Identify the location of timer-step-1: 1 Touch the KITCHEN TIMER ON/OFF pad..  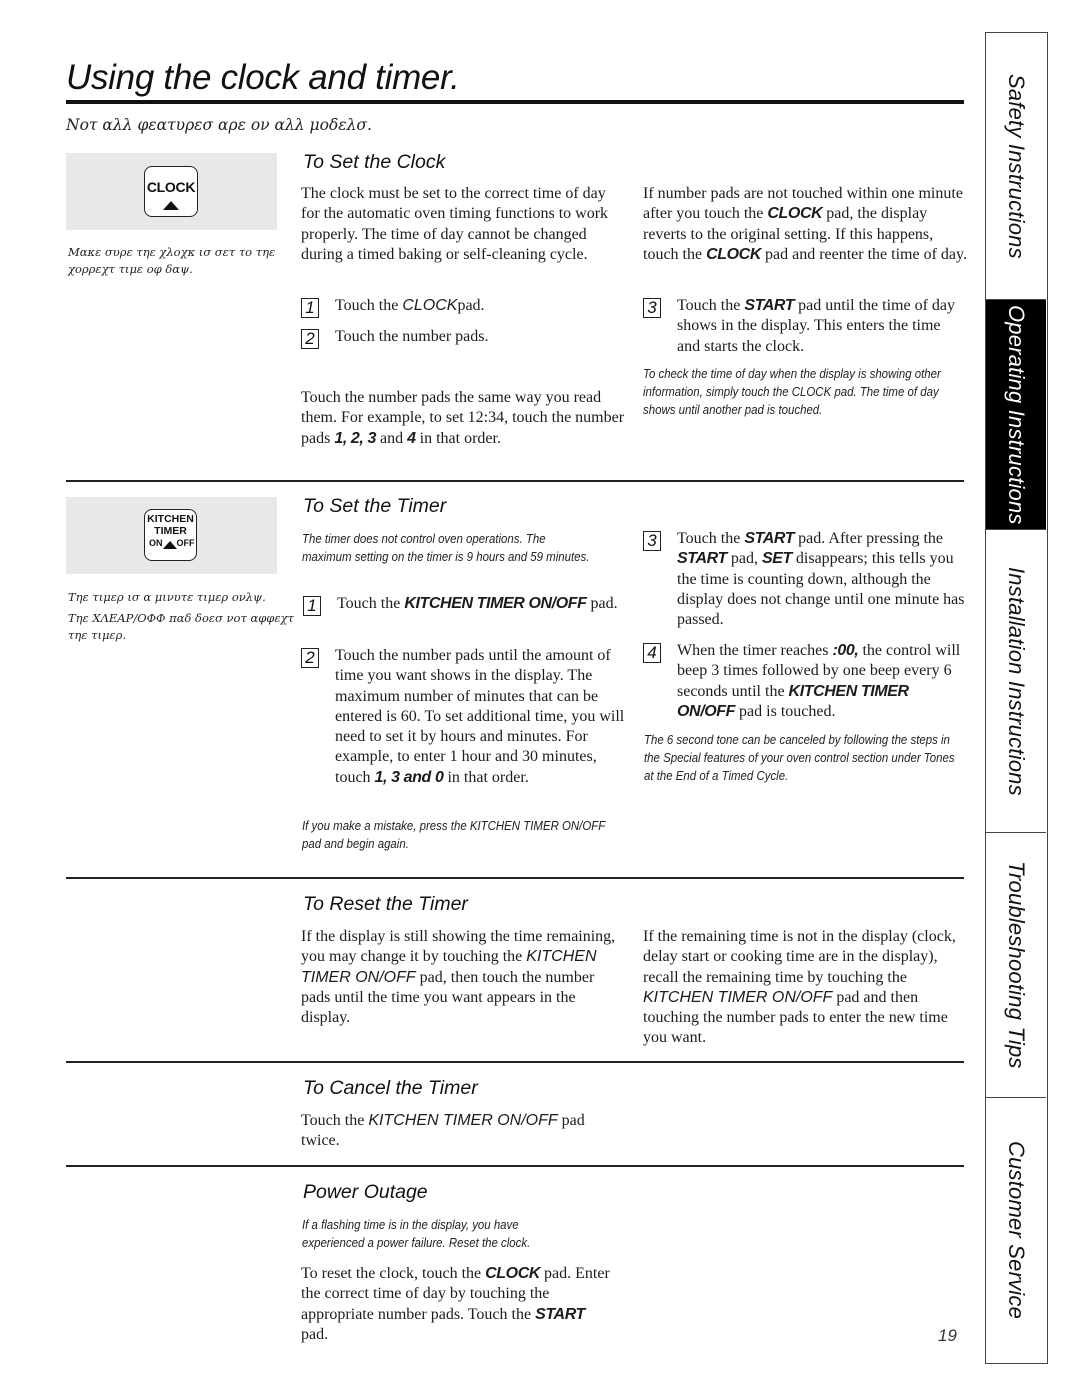
(464, 605).